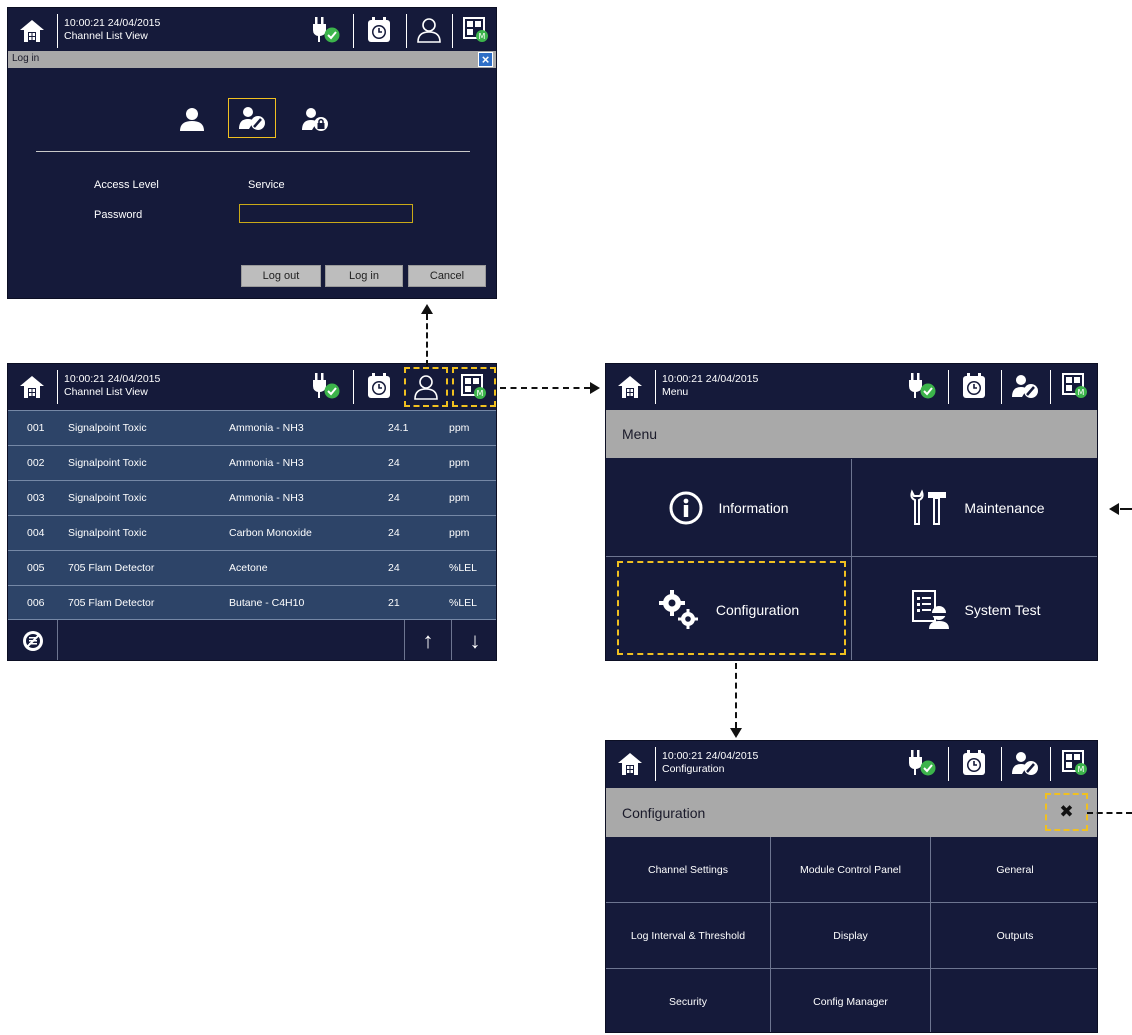 Image resolution: width=1132 pixels, height=1035 pixels. What do you see at coordinates (710, 386) in the screenshot?
I see `header-info: 10:00:21 24/04/2015 Menu` at bounding box center [710, 386].